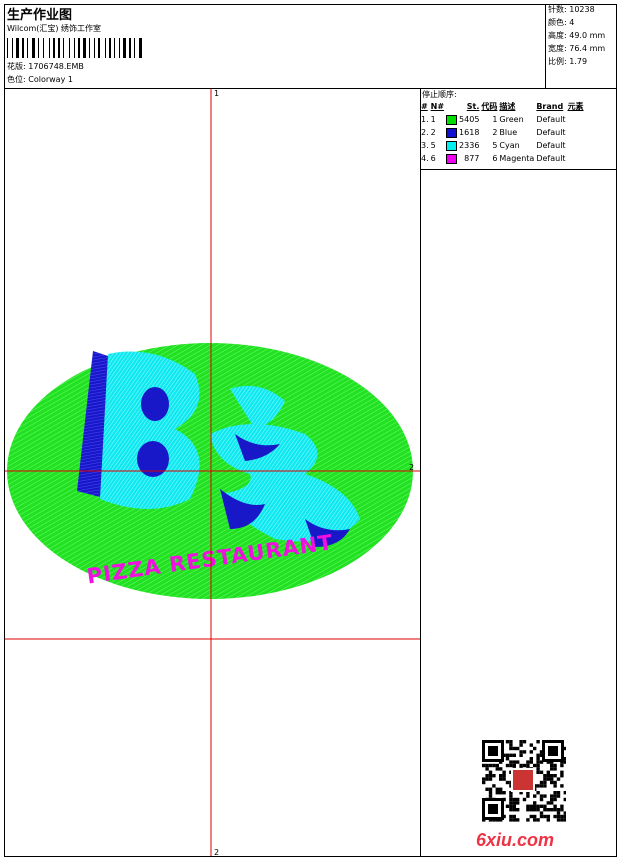 This screenshot has height=860, width=620. I want to click on row-code: 5, so click(495, 145).